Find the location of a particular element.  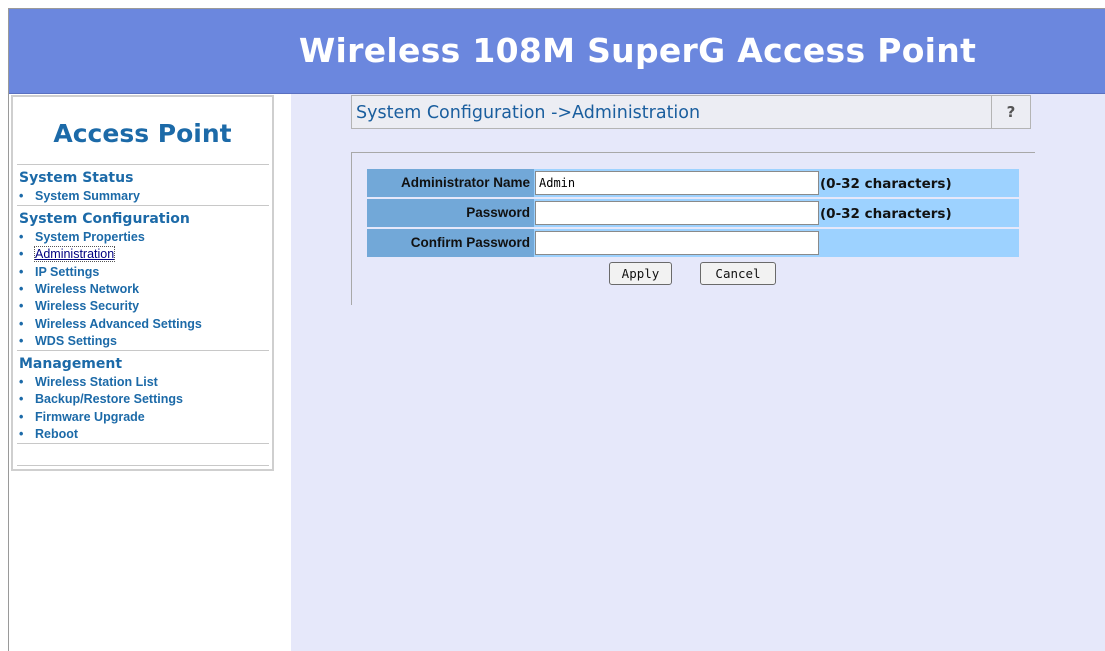

password-input is located at coordinates (677, 213).